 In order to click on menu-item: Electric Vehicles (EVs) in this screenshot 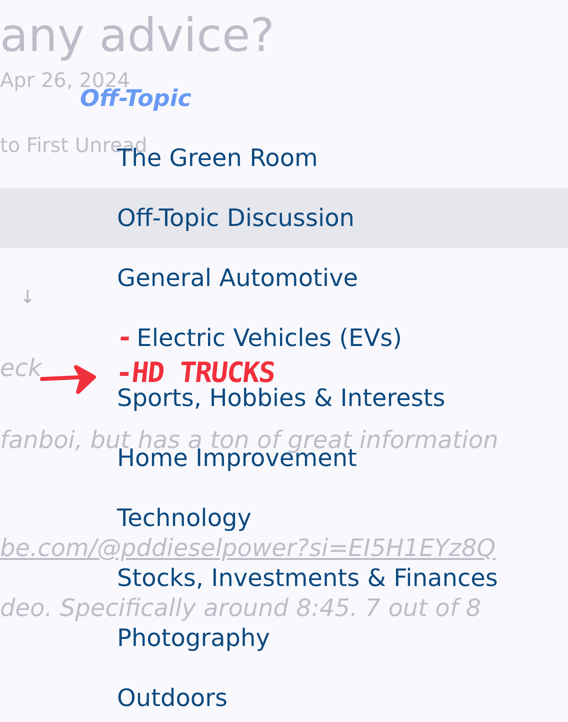, I will do `click(269, 338)`.